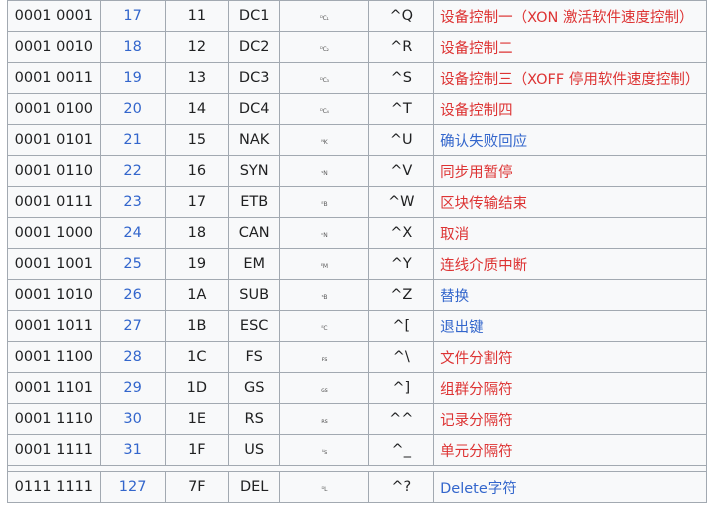 The image size is (707, 515). Describe the element at coordinates (254, 388) in the screenshot. I see `abbreviation-cell-text: GS` at that location.